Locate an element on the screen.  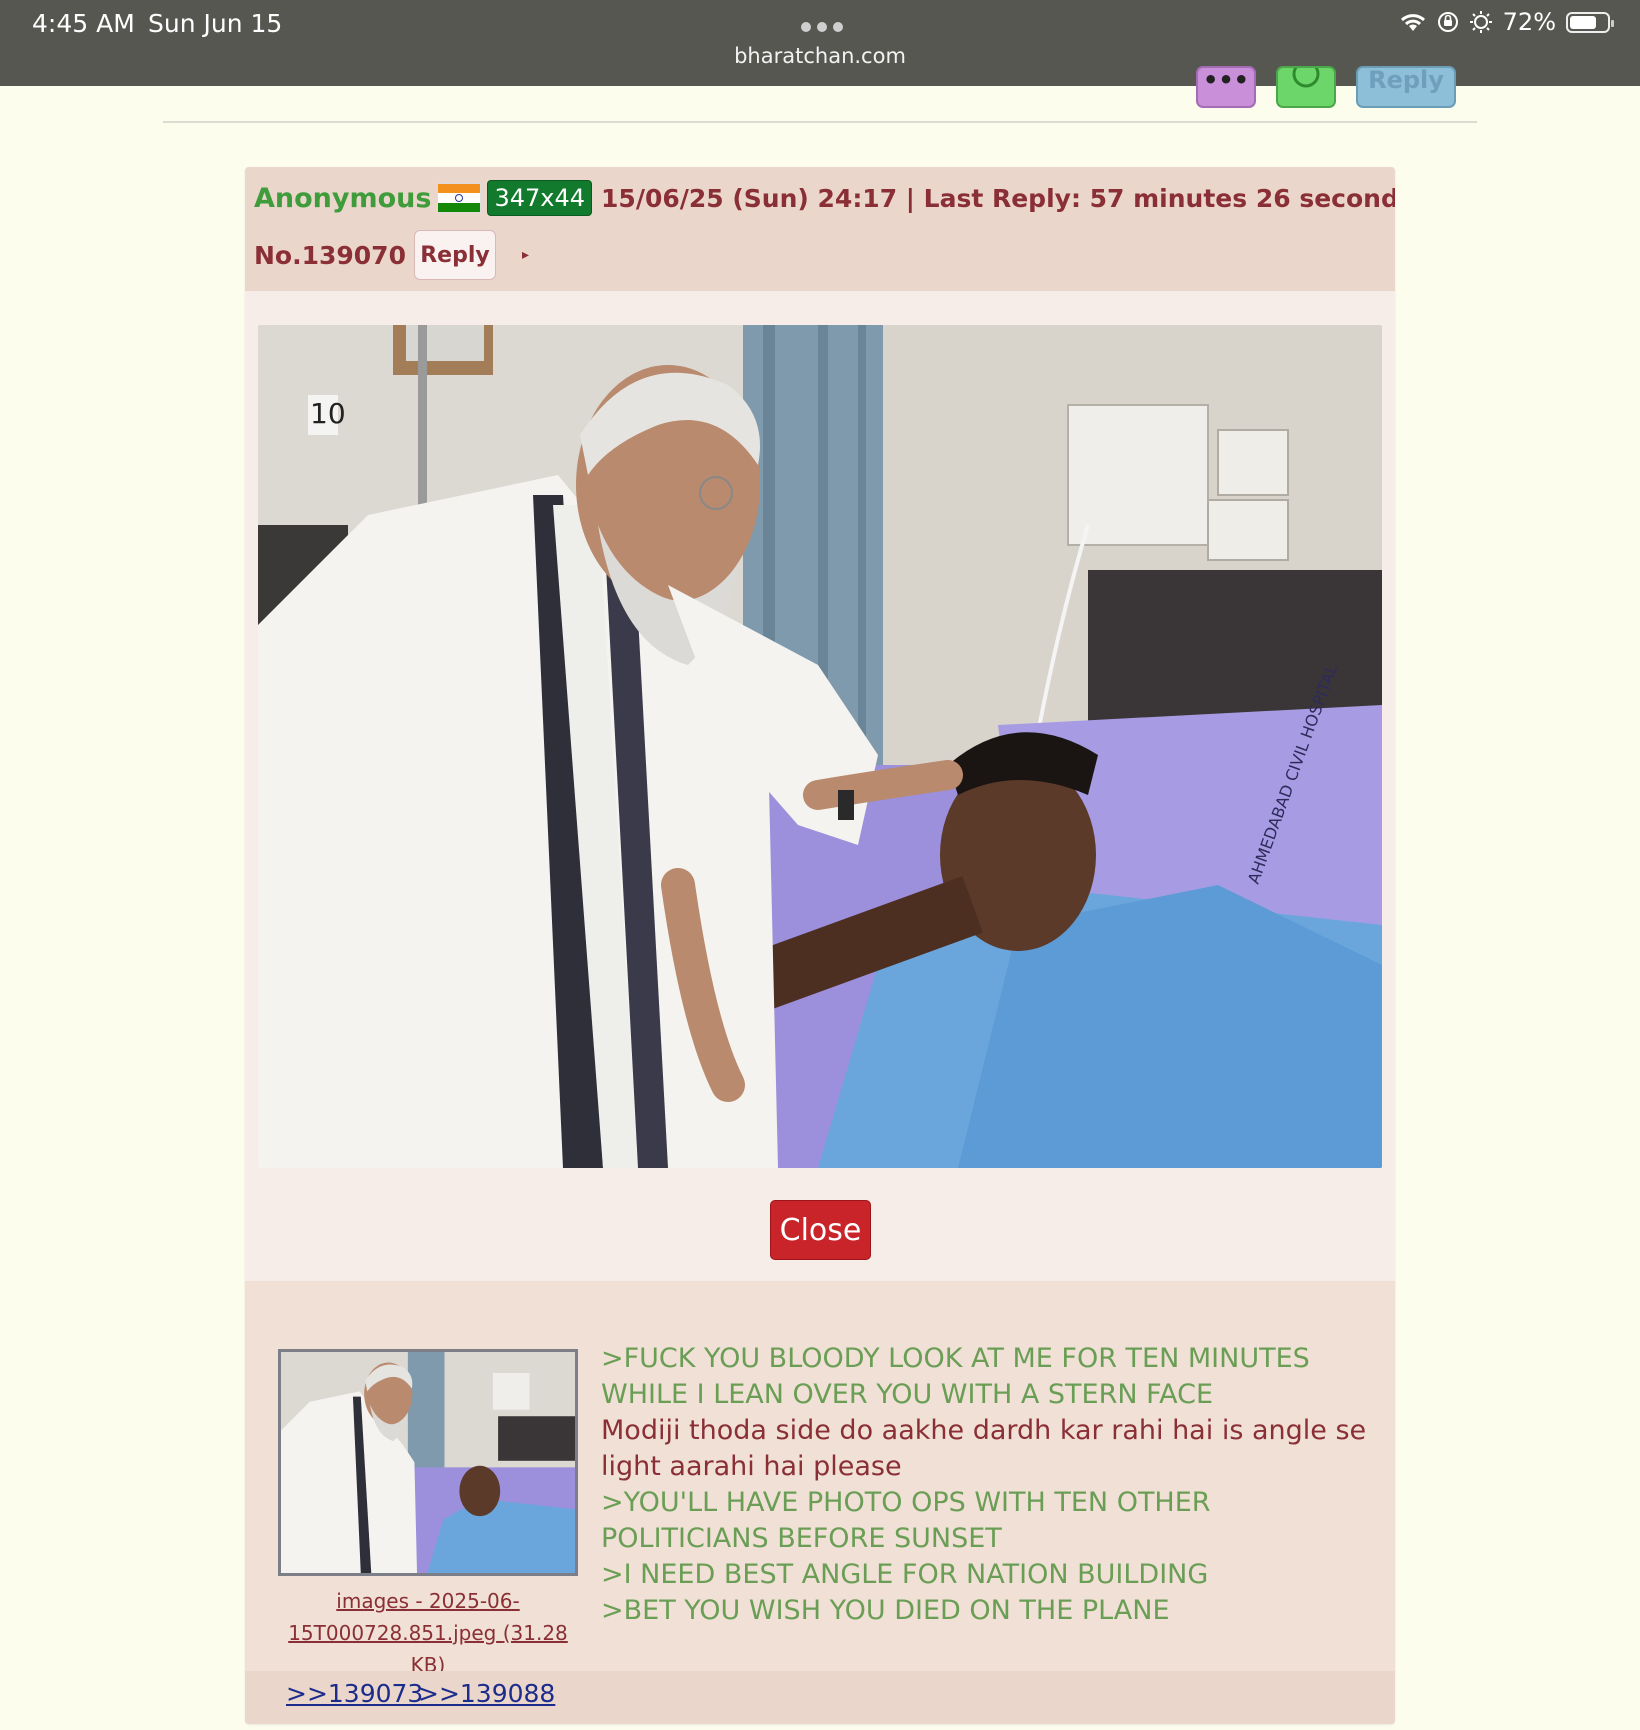
svg-text: 10 is located at coordinates (328, 413).